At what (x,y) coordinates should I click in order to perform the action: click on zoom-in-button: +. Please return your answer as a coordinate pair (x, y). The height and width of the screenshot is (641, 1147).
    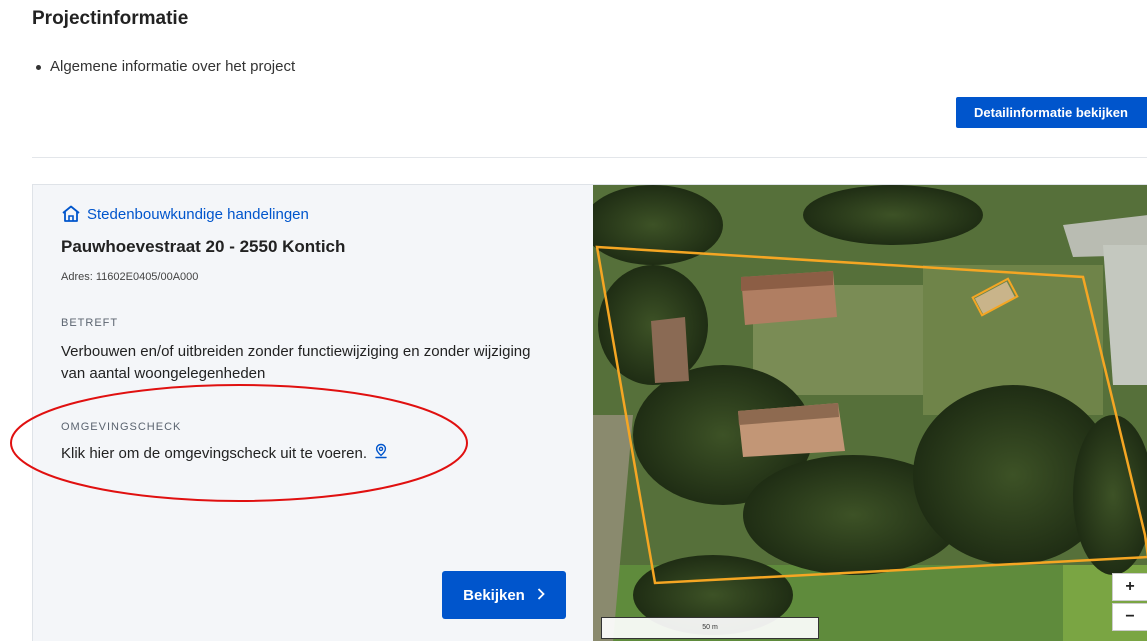
    Looking at the image, I should click on (1129, 587).